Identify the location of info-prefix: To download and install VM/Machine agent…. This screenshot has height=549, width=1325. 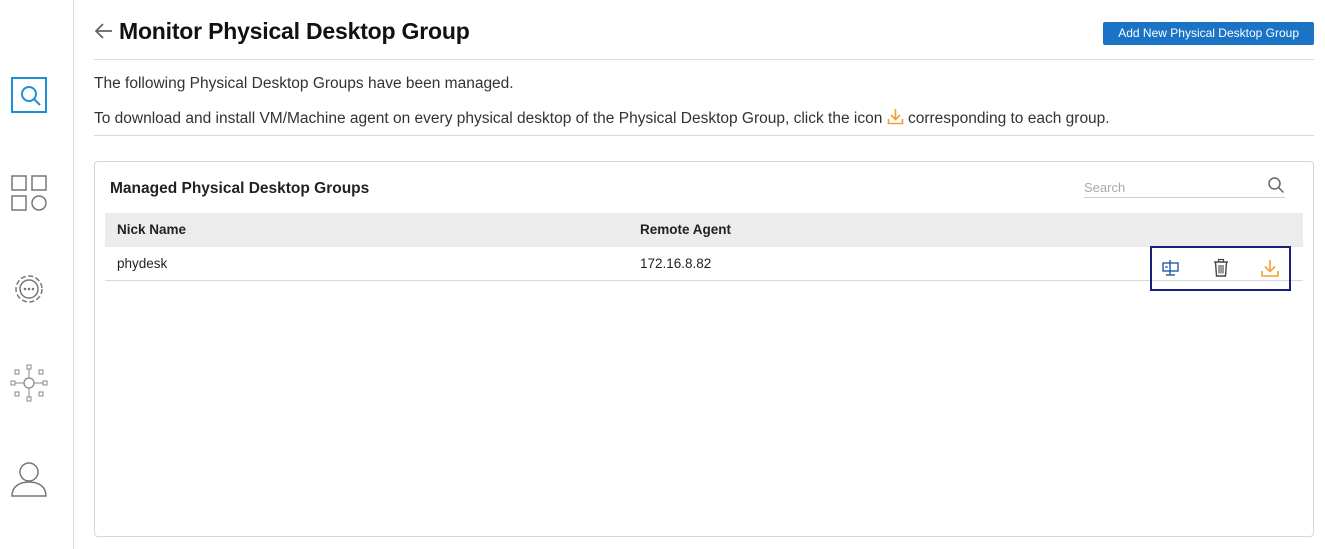
(488, 118).